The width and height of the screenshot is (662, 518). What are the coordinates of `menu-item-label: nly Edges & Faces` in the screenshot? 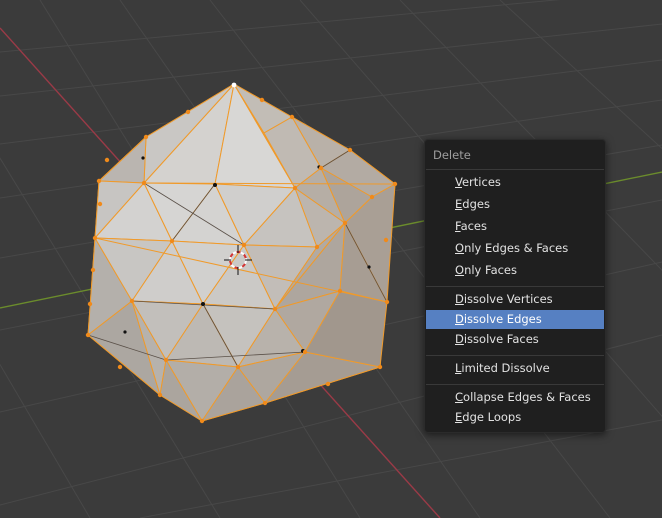 It's located at (516, 248).